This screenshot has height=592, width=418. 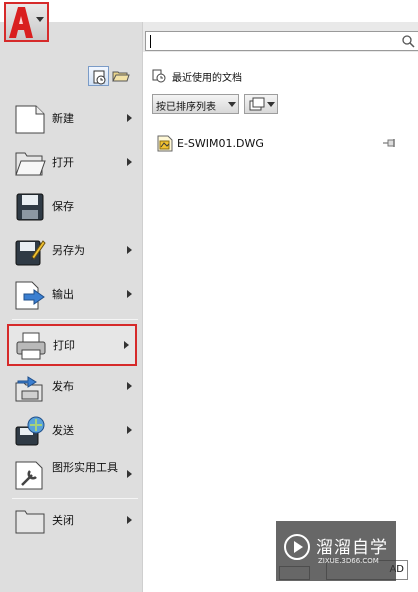 I want to click on search-input, so click(x=281, y=41).